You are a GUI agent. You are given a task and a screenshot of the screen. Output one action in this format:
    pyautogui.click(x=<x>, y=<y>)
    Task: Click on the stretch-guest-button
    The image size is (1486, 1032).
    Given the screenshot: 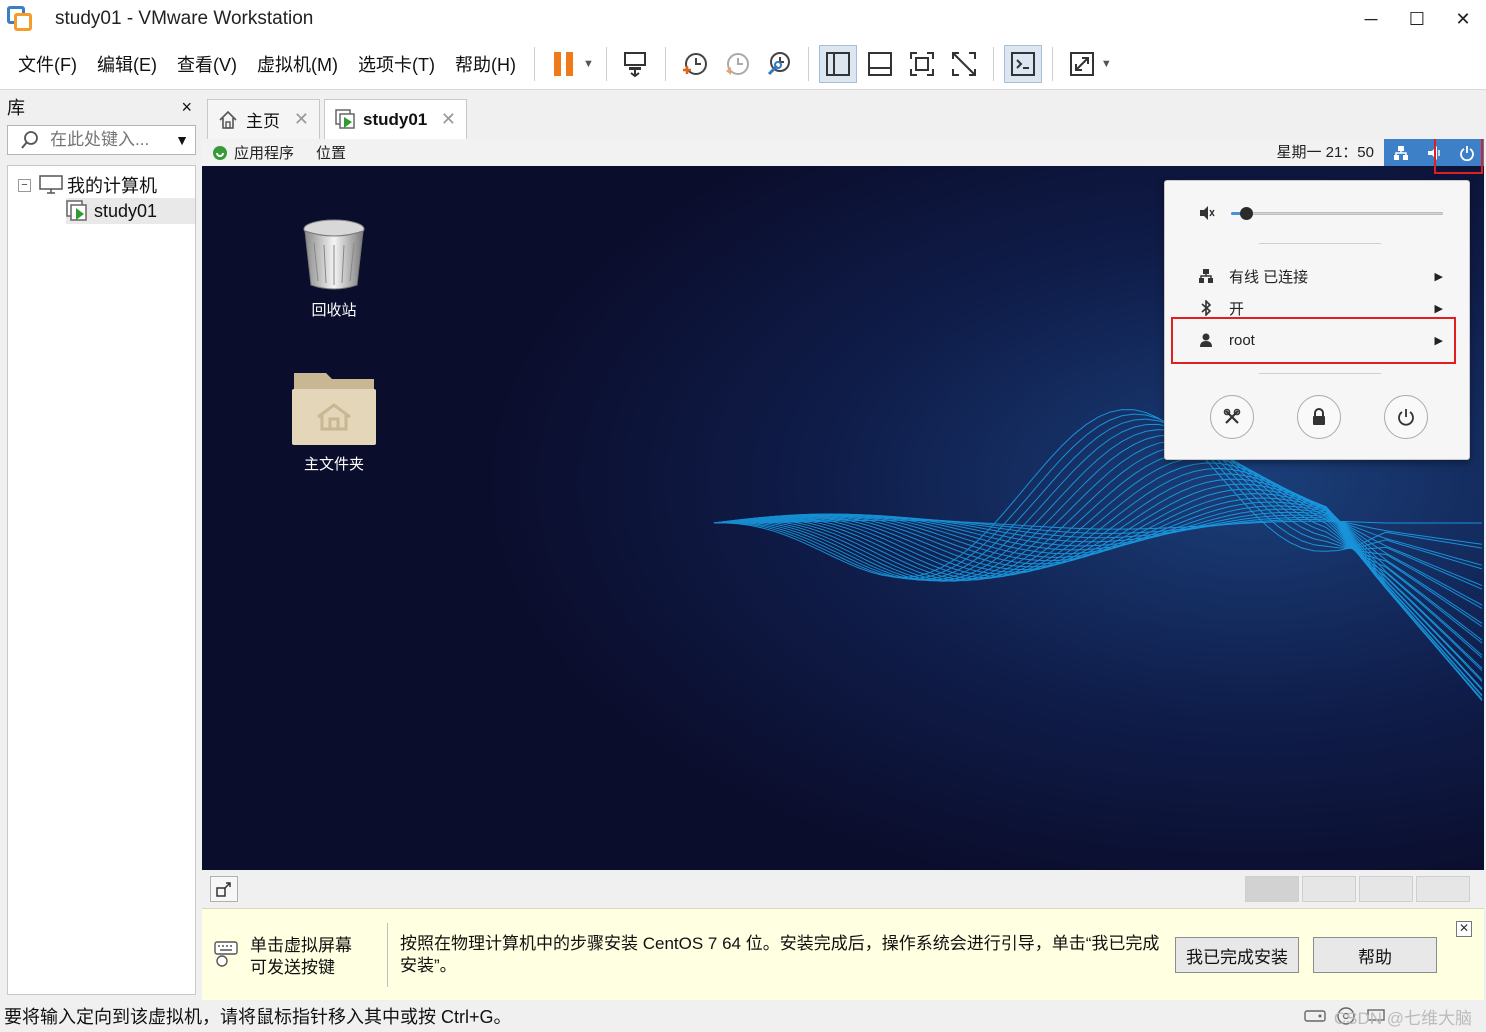 What is the action you would take?
    pyautogui.click(x=1082, y=64)
    